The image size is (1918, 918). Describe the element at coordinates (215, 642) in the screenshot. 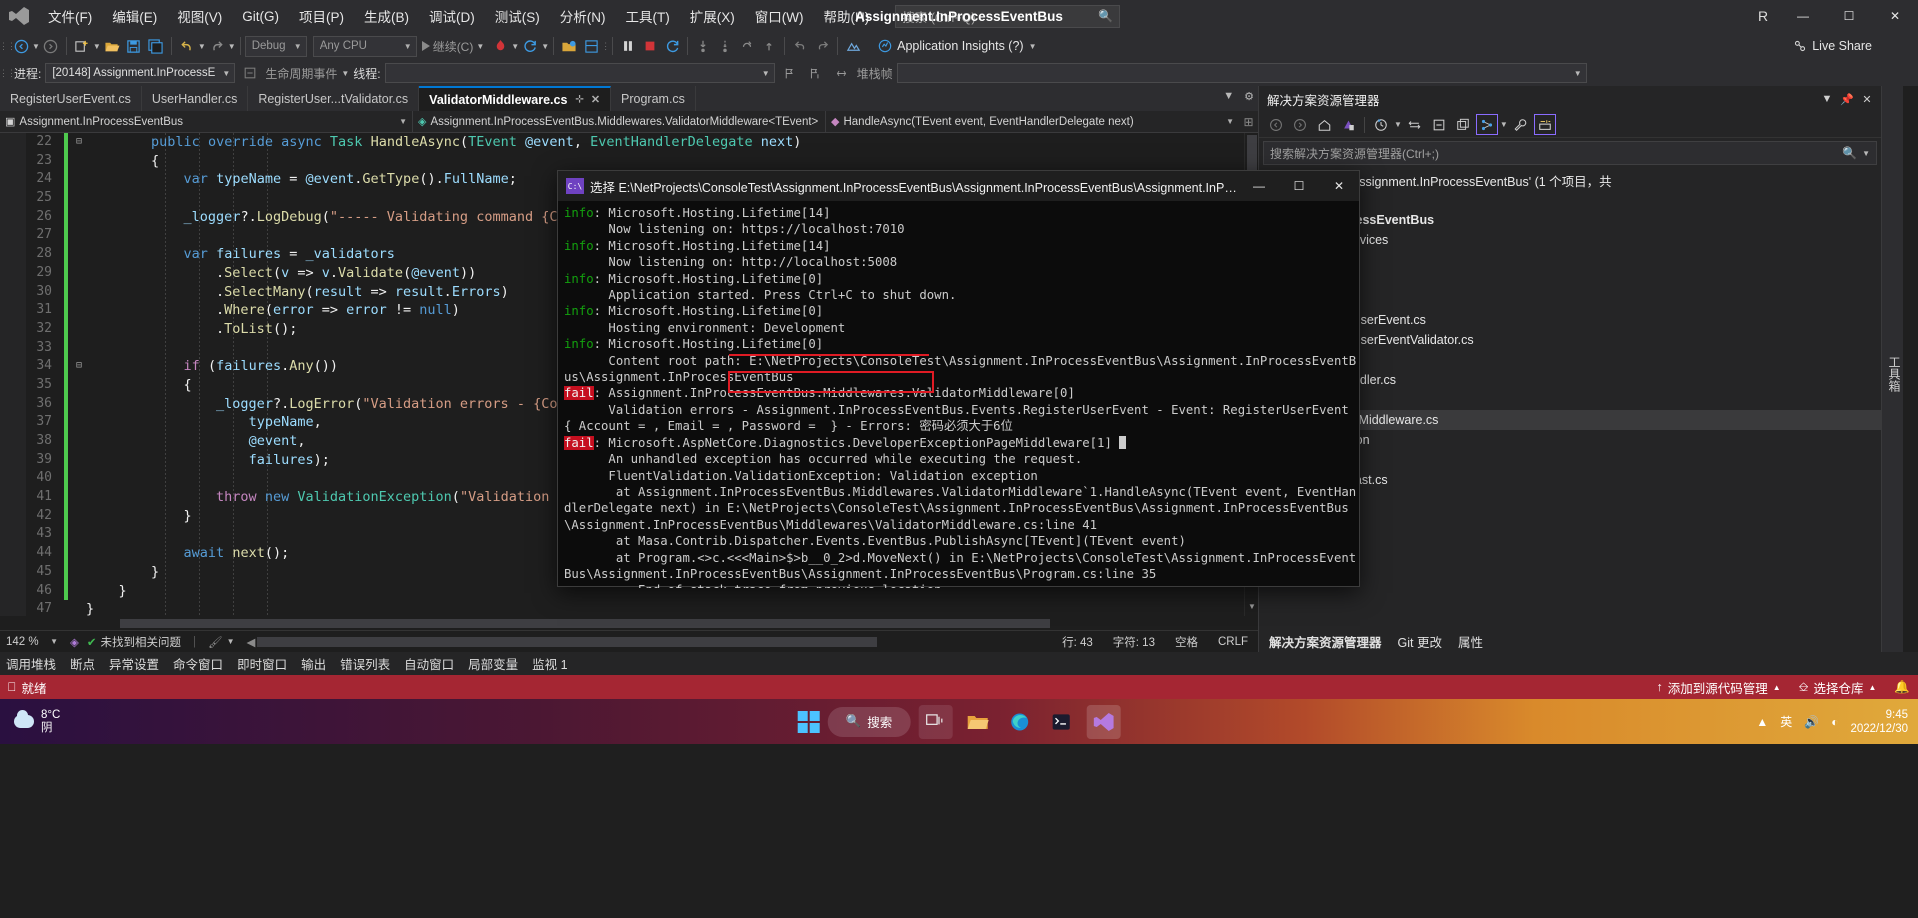

I see `brush-icon: 🖌` at that location.